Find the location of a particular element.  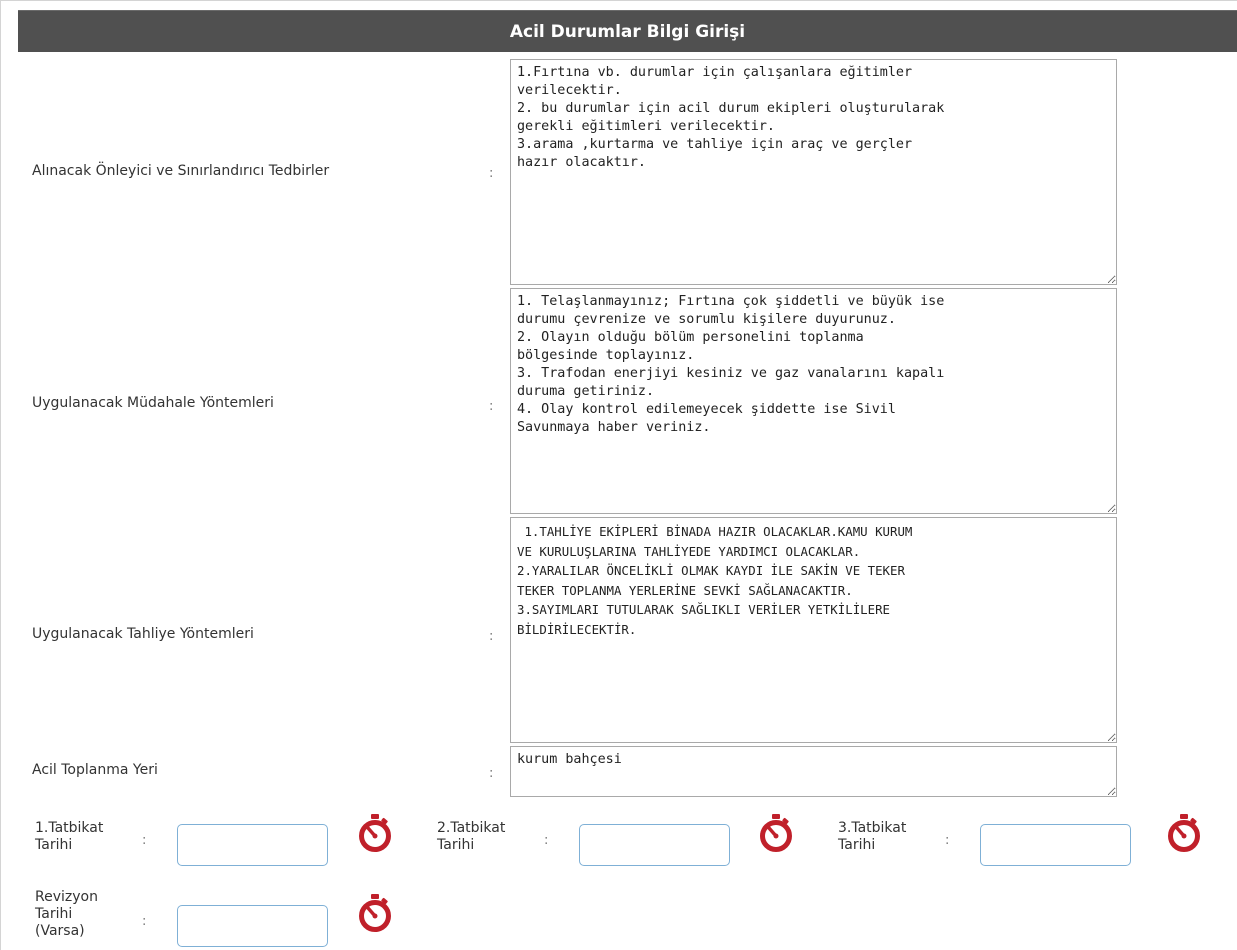

revizyon-colon: : is located at coordinates (144, 921).